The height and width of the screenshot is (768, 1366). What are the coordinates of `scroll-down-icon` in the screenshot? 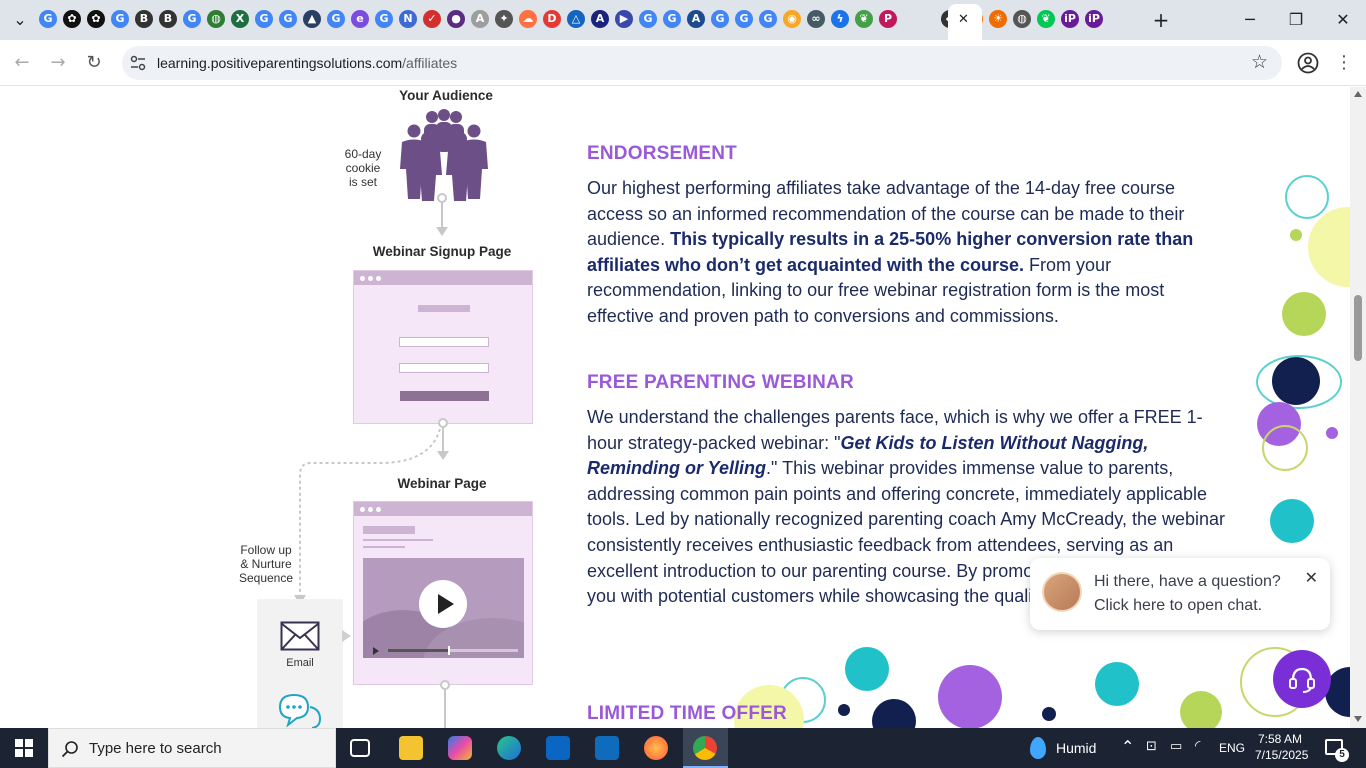 It's located at (1358, 719).